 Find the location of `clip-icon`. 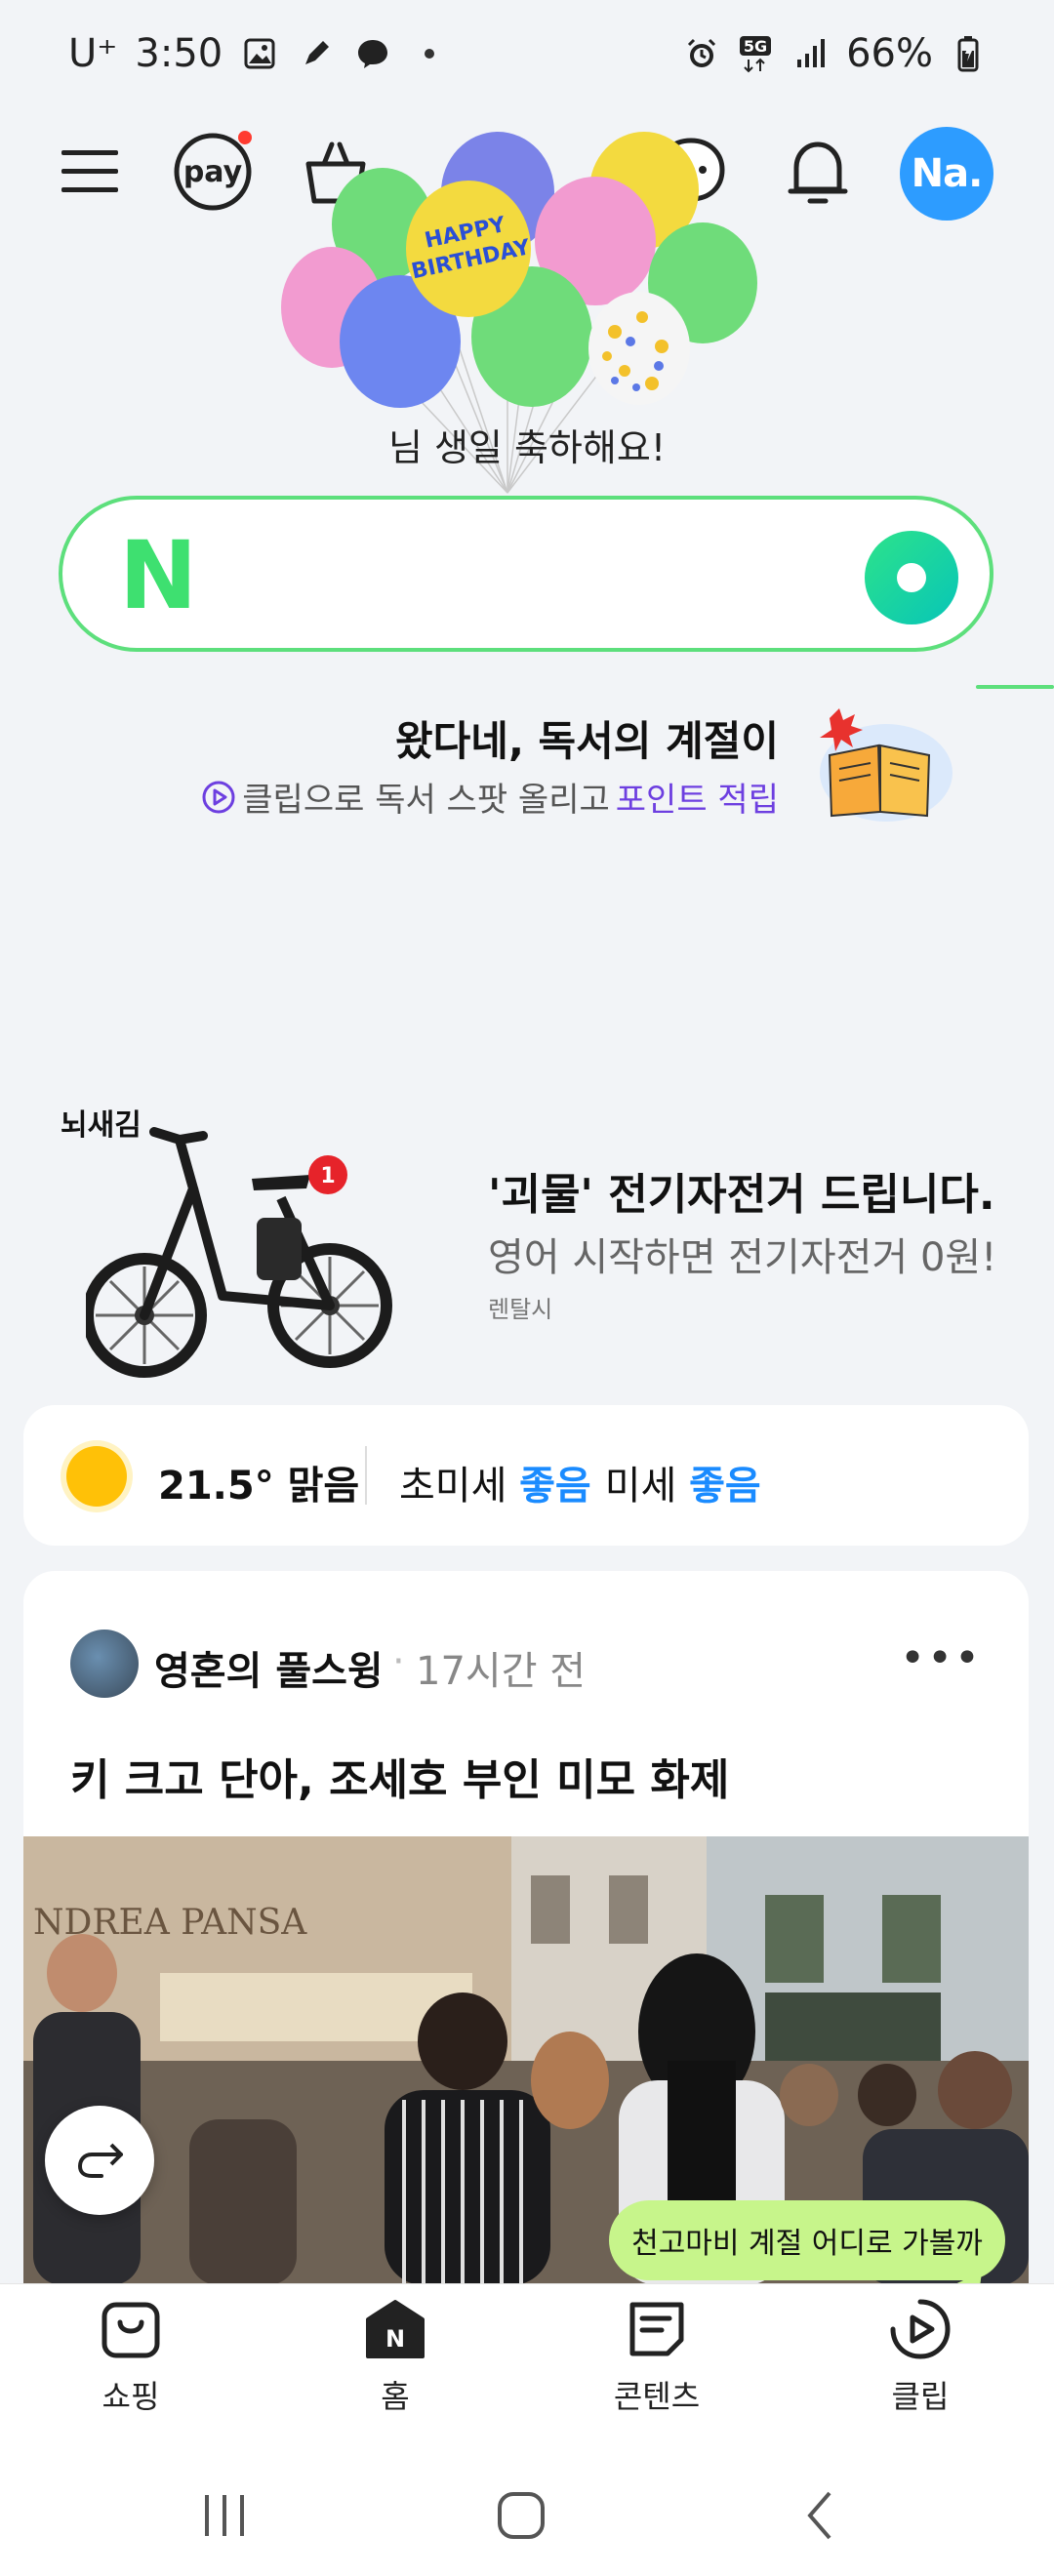

clip-icon is located at coordinates (920, 2329).